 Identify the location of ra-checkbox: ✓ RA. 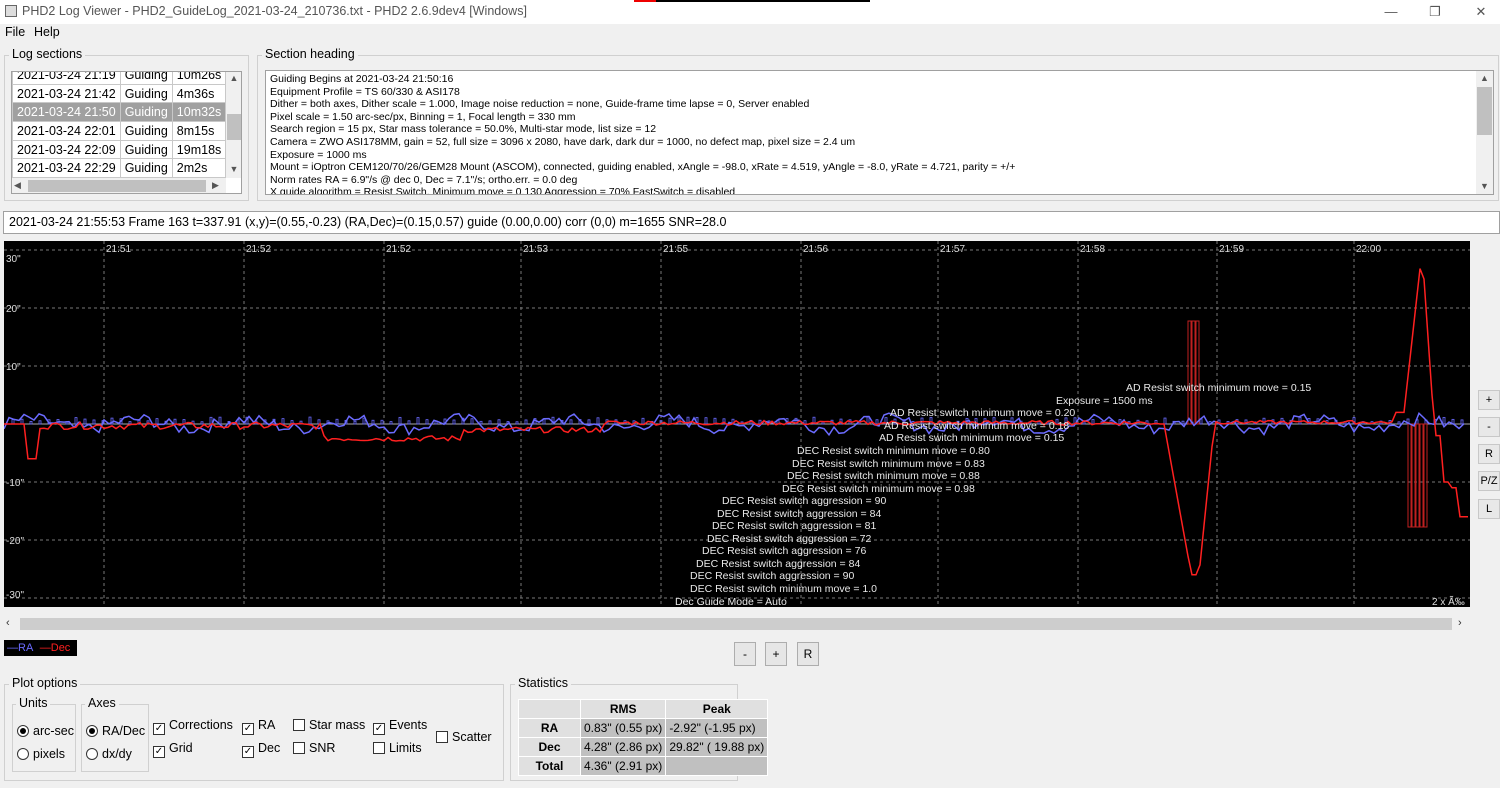
(258, 726).